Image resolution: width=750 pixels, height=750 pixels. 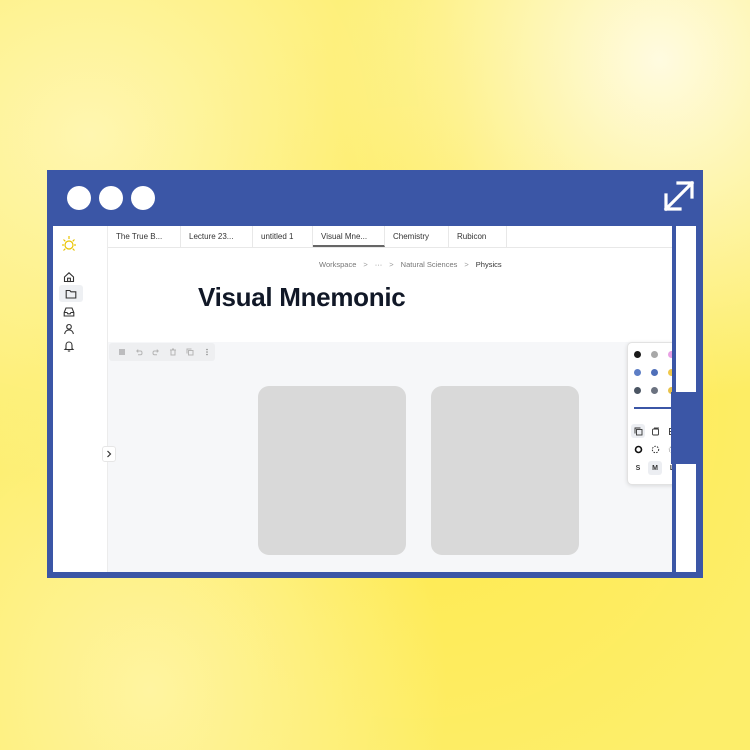 I want to click on canvas-toolbar, so click(x=162, y=352).